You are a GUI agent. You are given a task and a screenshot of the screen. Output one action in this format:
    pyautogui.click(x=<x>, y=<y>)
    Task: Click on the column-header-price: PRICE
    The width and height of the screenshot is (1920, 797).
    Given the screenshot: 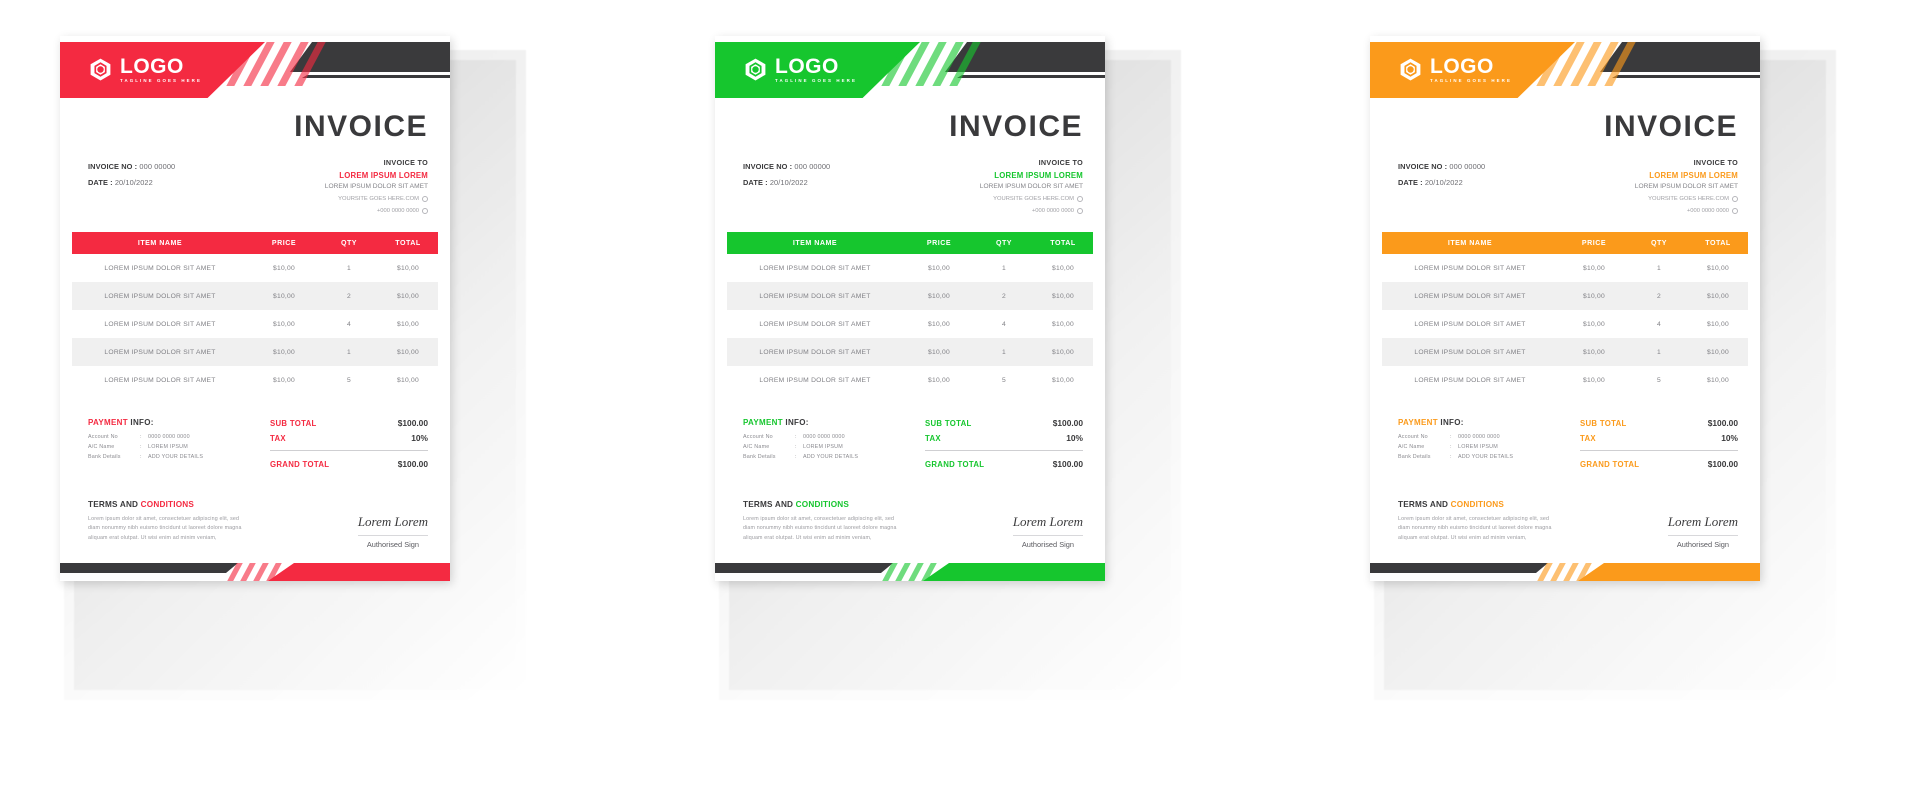 What is the action you would take?
    pyautogui.click(x=284, y=243)
    